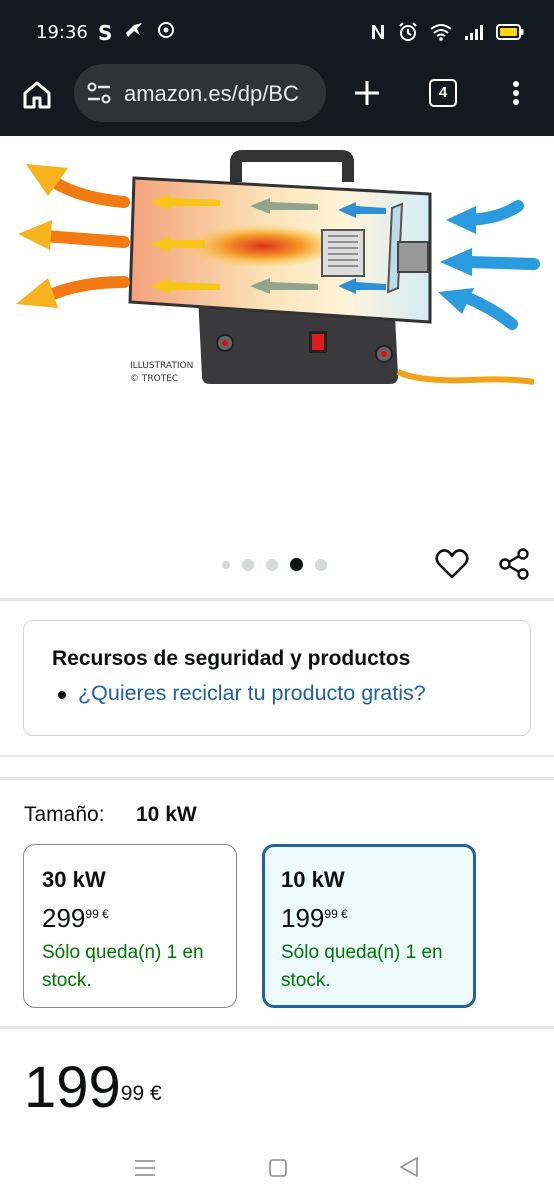 This screenshot has width=554, height=1200. I want to click on system-home-button, so click(278, 1170).